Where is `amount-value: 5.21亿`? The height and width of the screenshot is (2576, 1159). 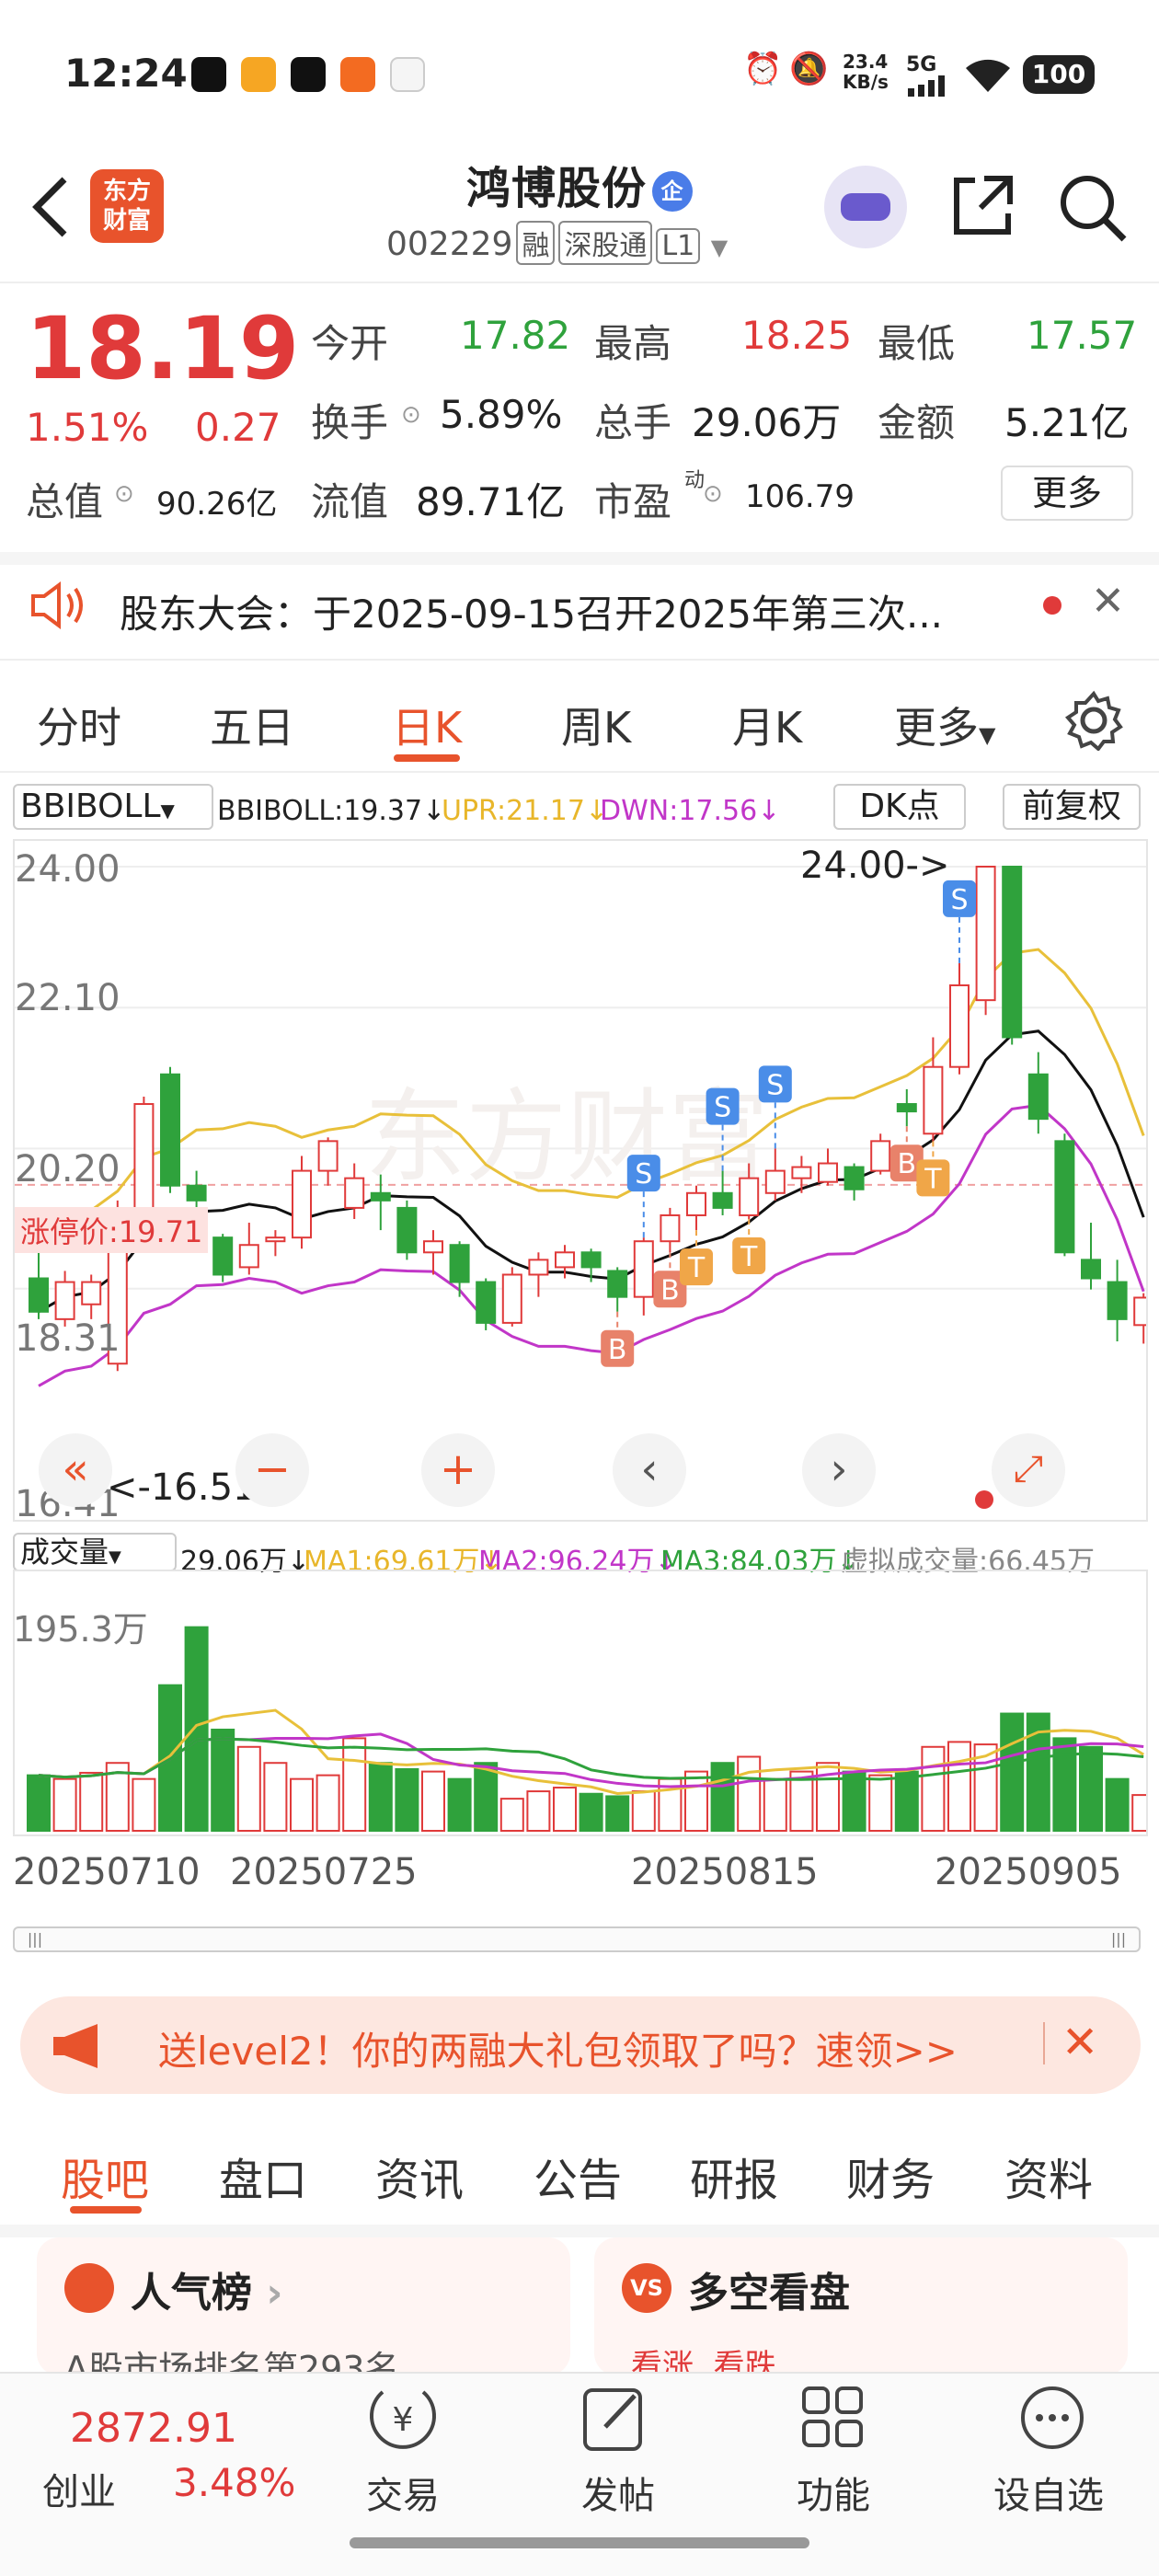 amount-value: 5.21亿 is located at coordinates (1067, 422).